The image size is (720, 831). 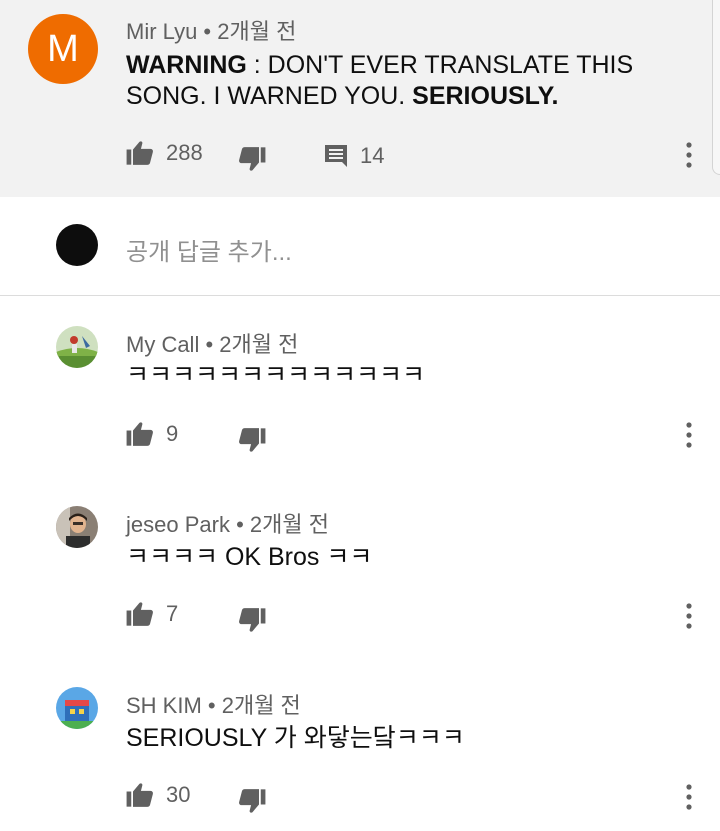 I want to click on like-button: 7, so click(x=152, y=614).